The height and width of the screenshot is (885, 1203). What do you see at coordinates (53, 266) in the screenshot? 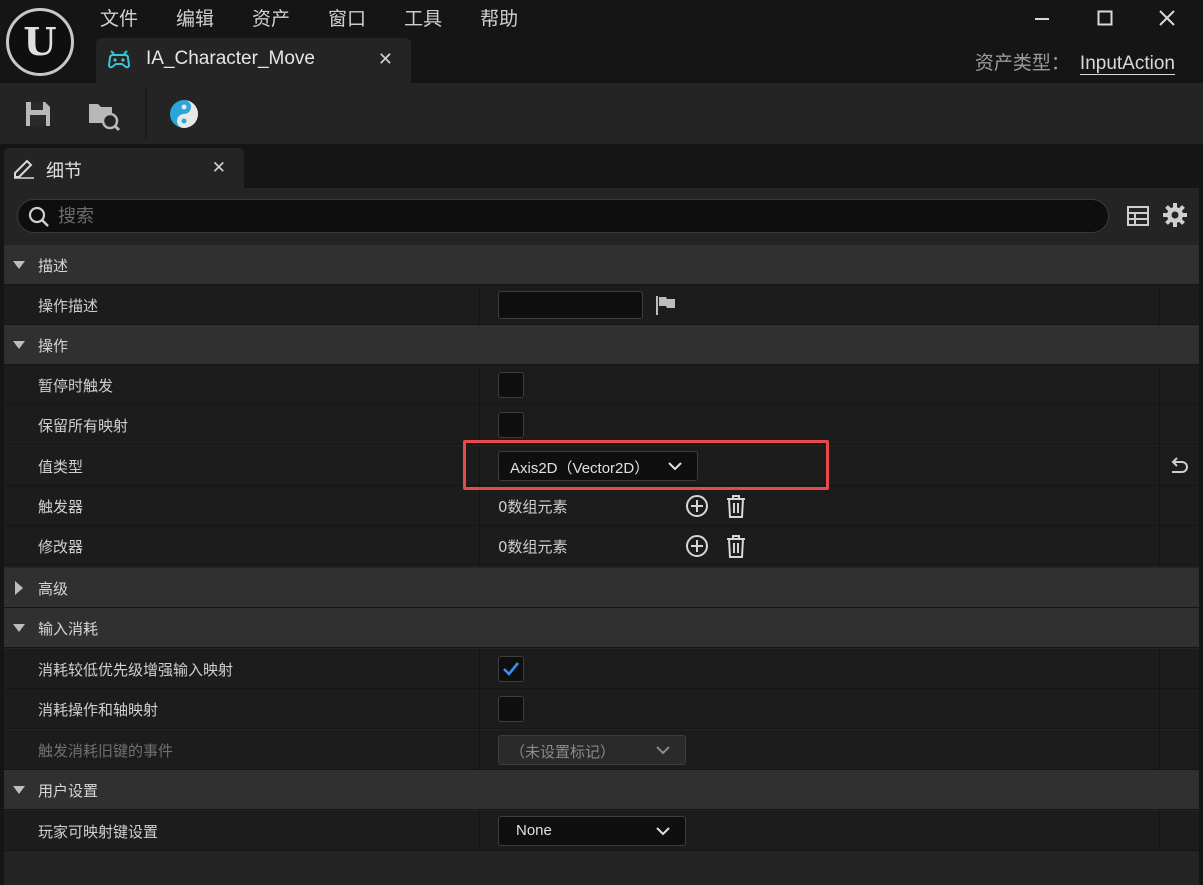
I see `category-label: 描述` at bounding box center [53, 266].